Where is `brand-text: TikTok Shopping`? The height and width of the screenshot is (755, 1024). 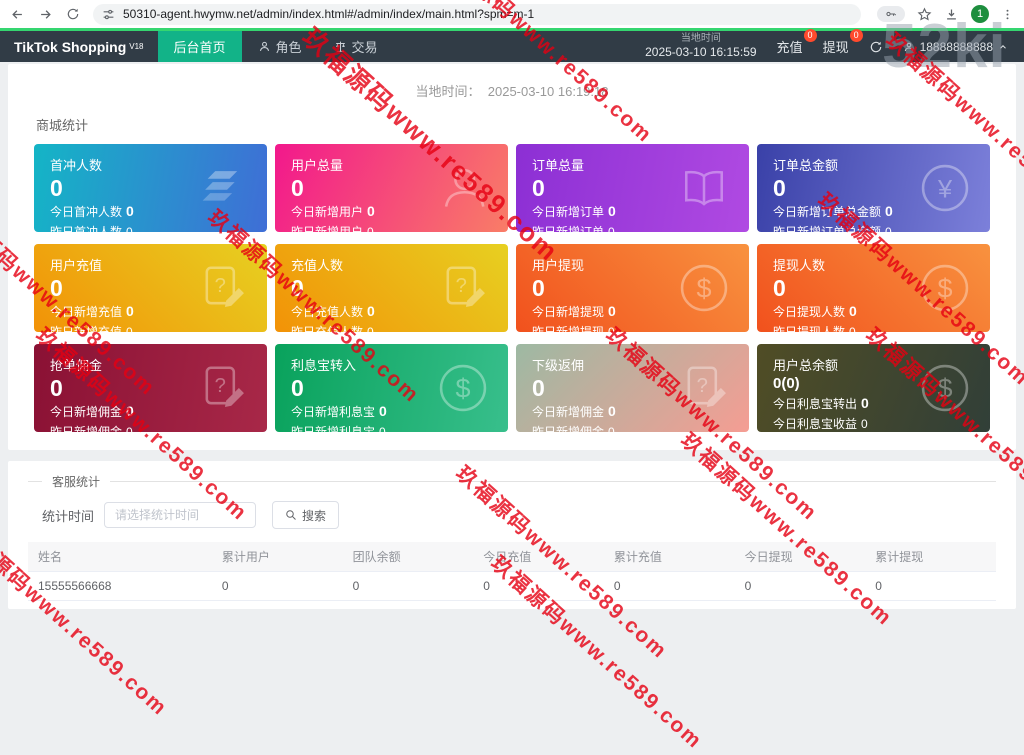
brand-text: TikTok Shopping is located at coordinates (70, 46).